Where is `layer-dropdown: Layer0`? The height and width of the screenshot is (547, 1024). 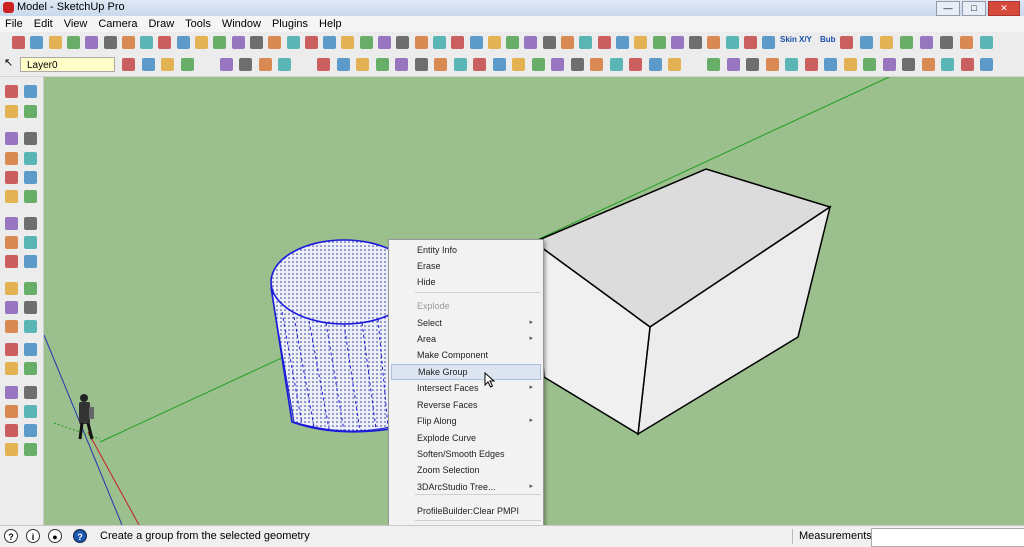
layer-dropdown: Layer0 is located at coordinates (67, 64).